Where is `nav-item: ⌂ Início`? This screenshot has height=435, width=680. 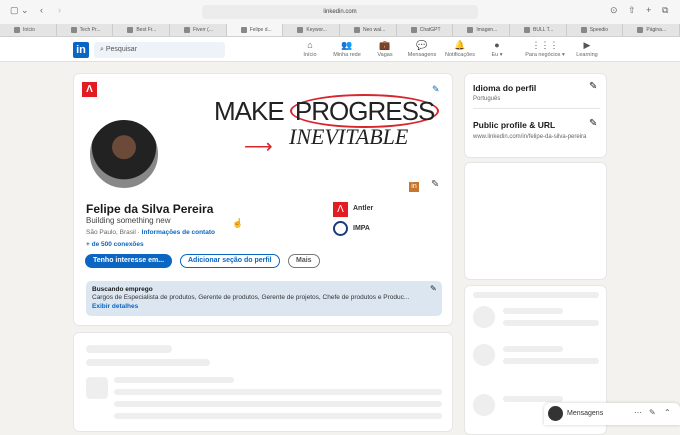 nav-item: ⌂ Início is located at coordinates (310, 49).